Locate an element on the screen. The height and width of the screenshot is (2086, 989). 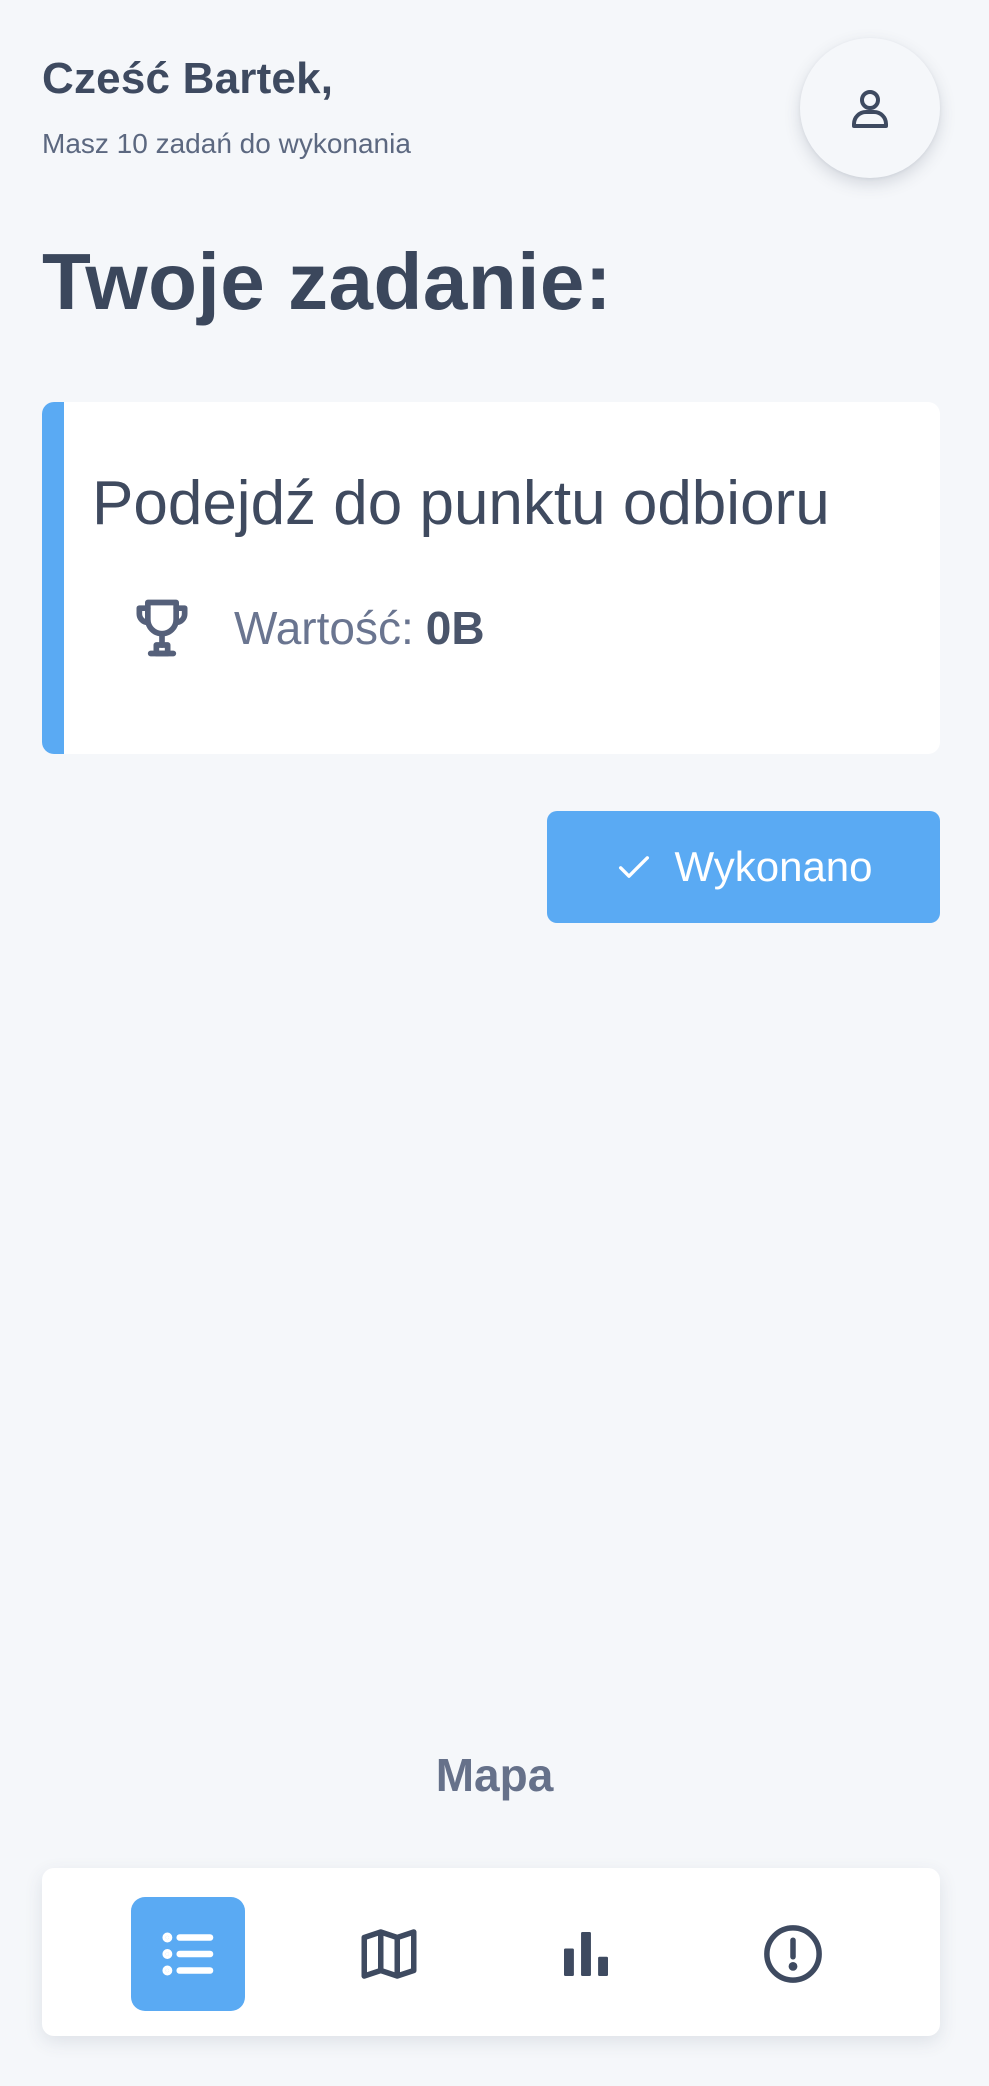
map-icon is located at coordinates (389, 1954).